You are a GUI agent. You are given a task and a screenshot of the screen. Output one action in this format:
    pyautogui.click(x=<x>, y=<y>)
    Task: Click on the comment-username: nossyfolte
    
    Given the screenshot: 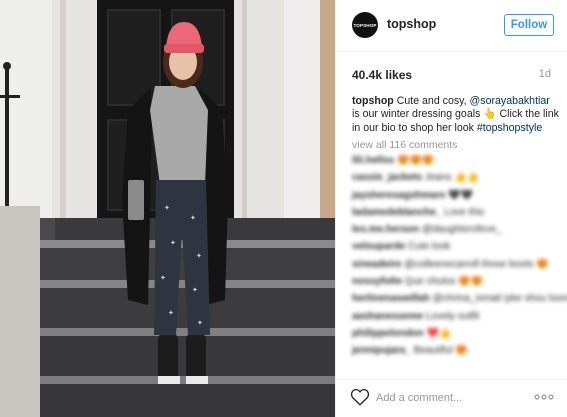 What is the action you would take?
    pyautogui.click(x=377, y=281)
    